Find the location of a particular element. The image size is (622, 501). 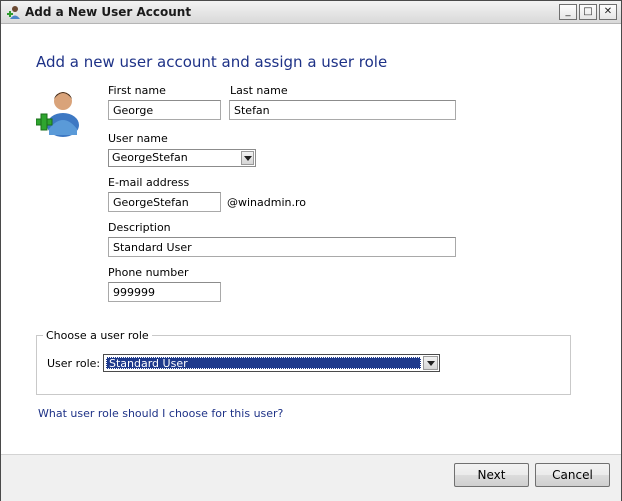

add-user-icon is located at coordinates (13, 12).